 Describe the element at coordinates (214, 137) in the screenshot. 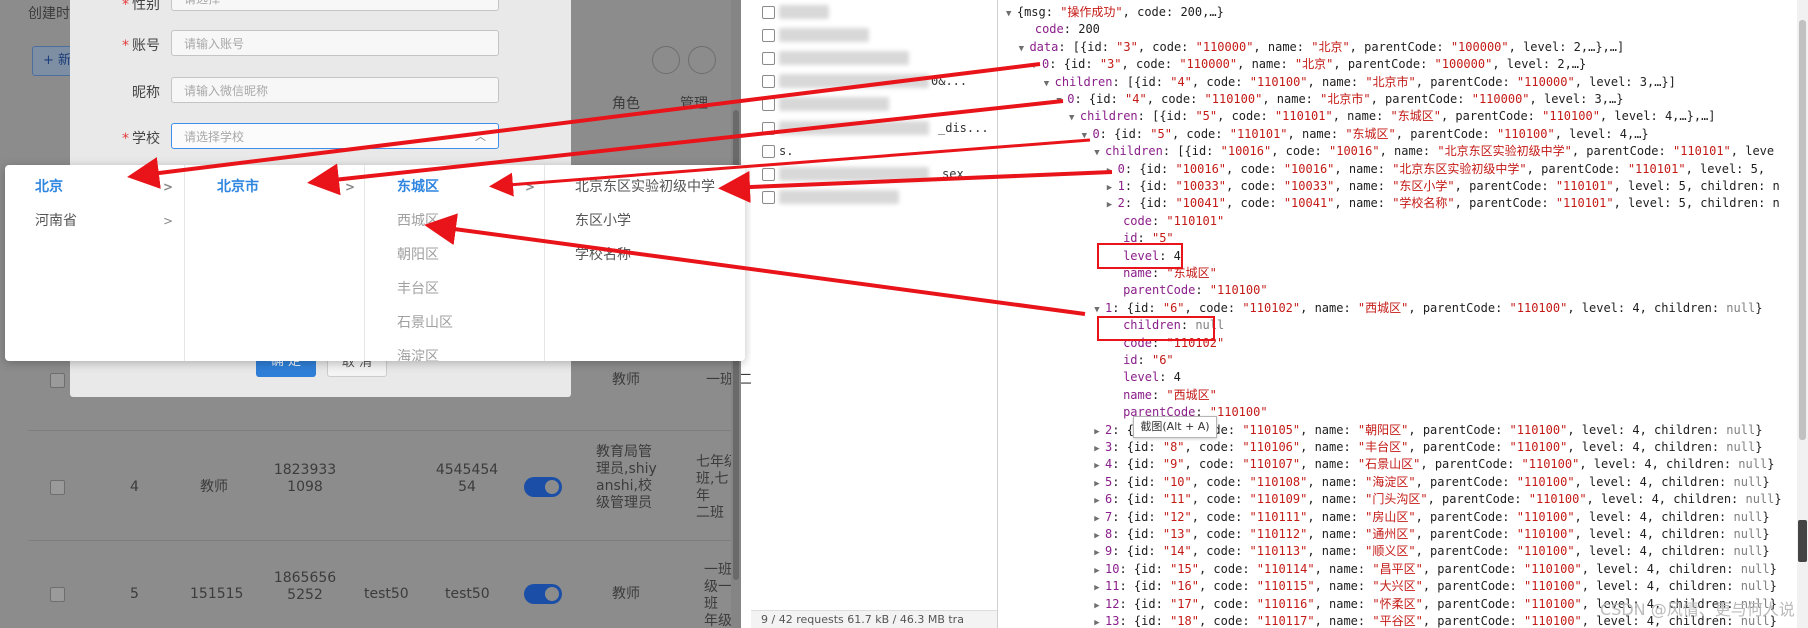

I see `school-placeholder: 请选择学校` at that location.